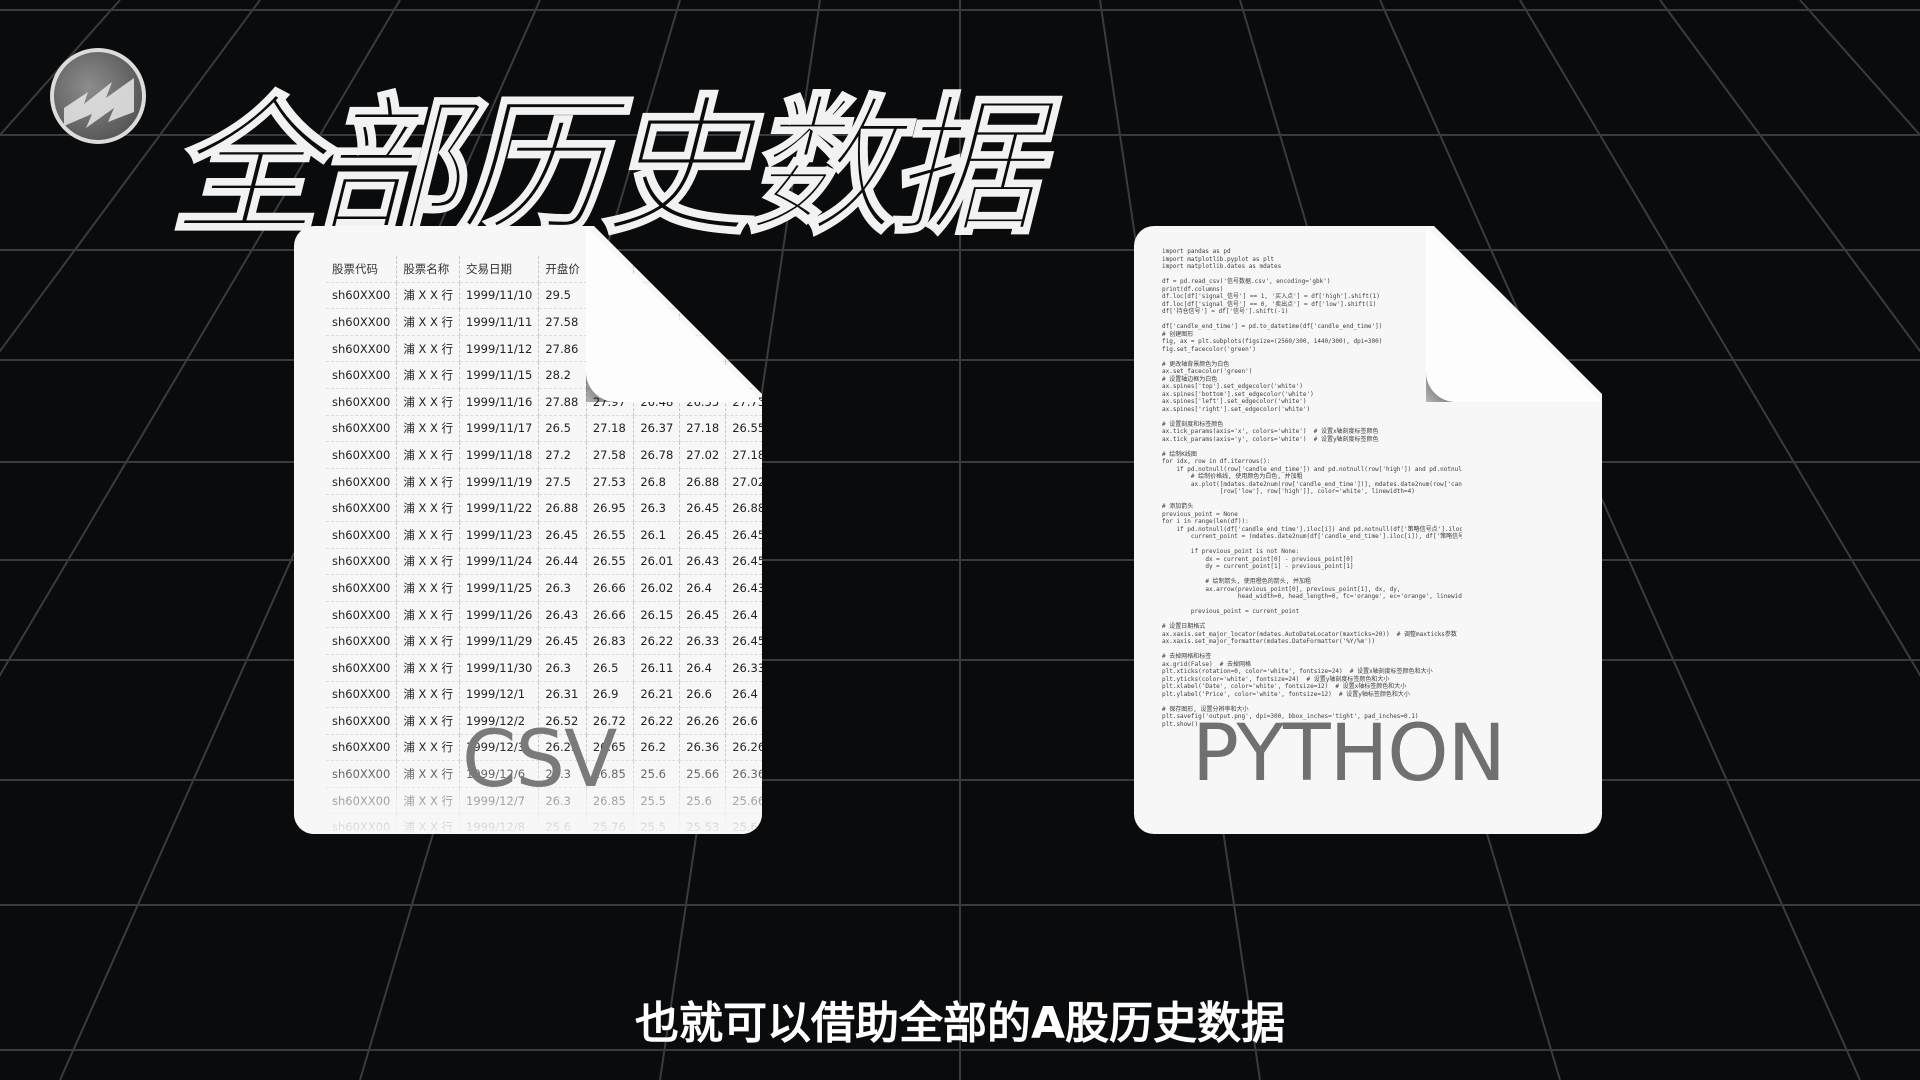 The height and width of the screenshot is (1080, 1920). What do you see at coordinates (499, 535) in the screenshot?
I see `table-cell: 1999/11/23` at bounding box center [499, 535].